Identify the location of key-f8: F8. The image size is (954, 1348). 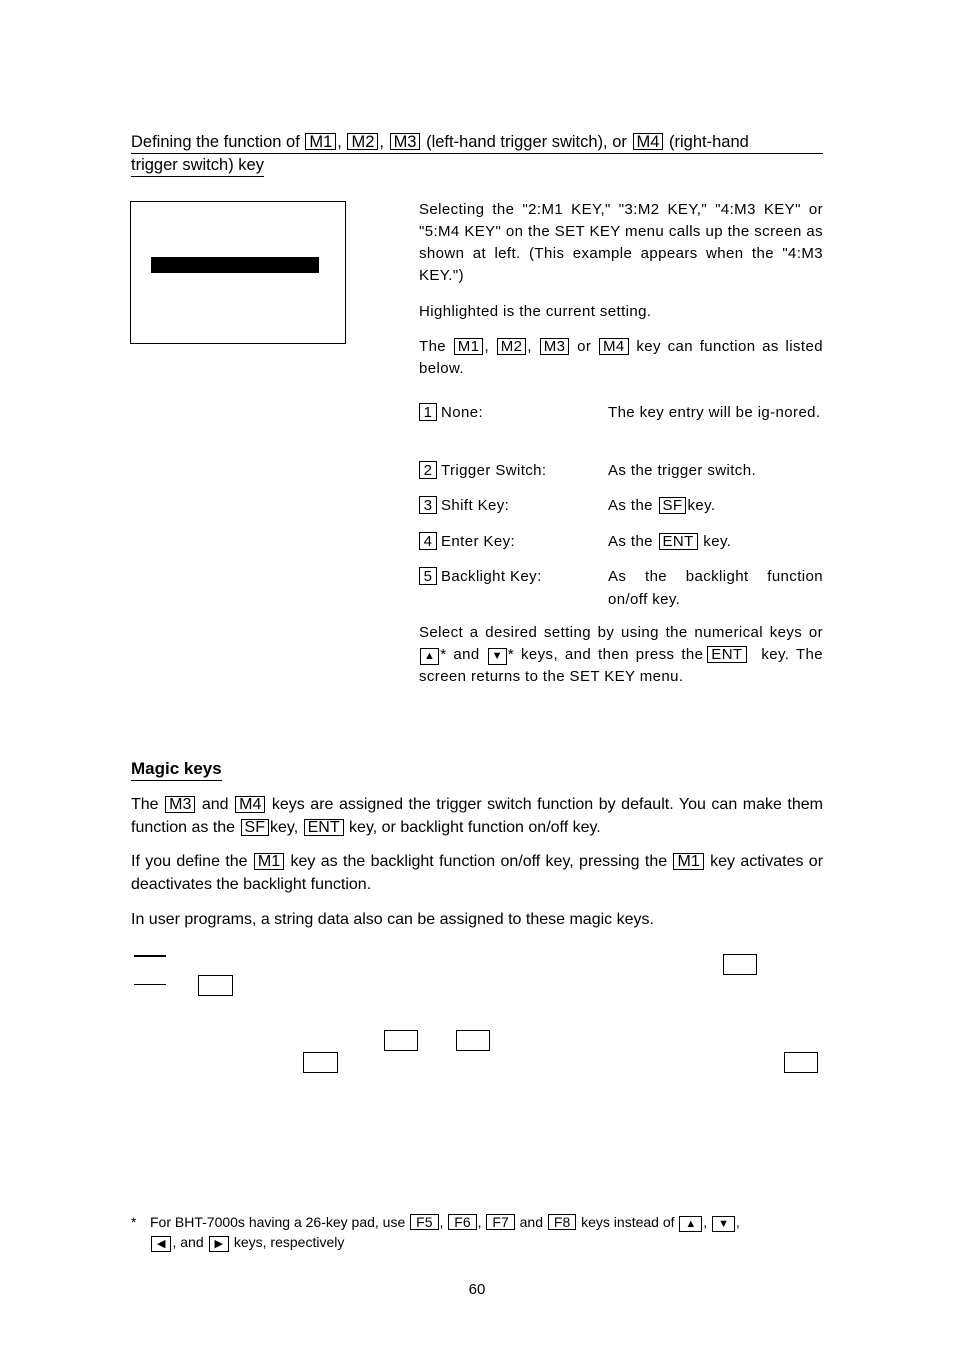
(562, 1222).